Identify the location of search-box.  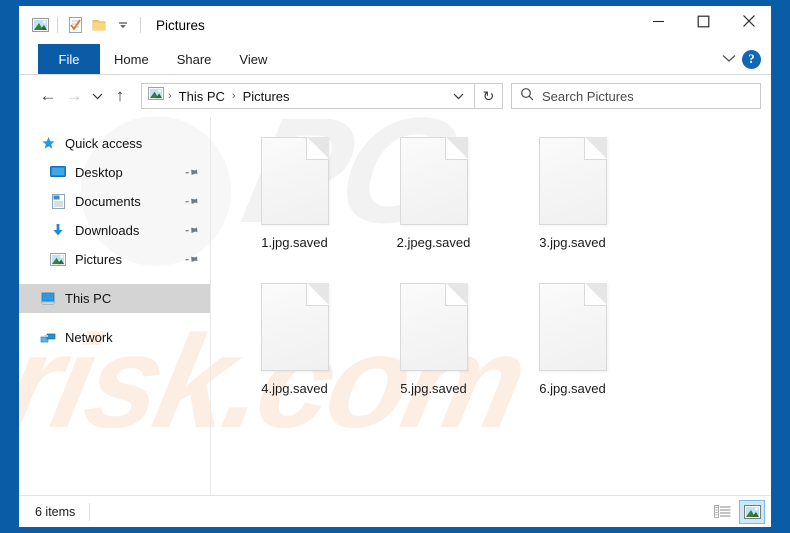
(636, 96).